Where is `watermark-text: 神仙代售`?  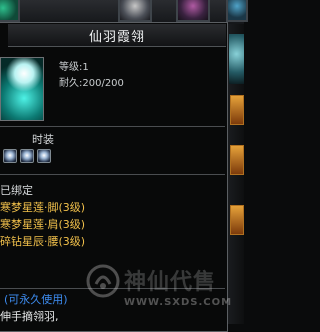 watermark-text: 神仙代售 is located at coordinates (170, 282).